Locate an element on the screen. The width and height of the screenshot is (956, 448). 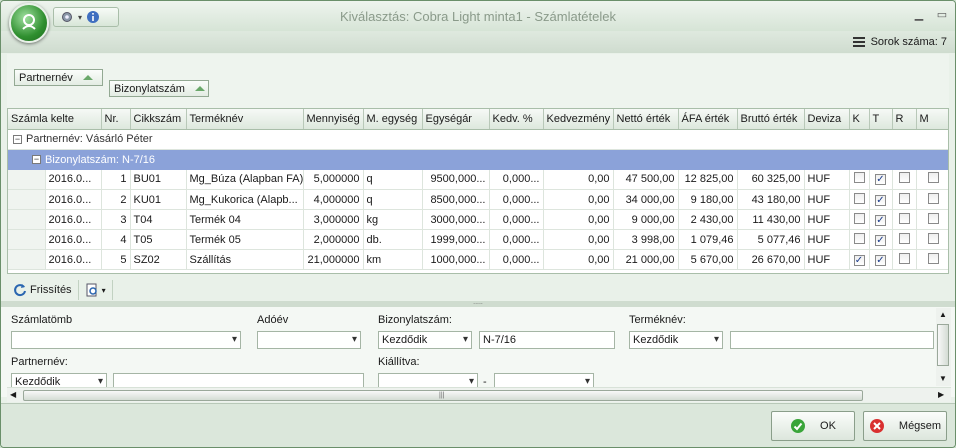
cell-name: Szállítás is located at coordinates (245, 259).